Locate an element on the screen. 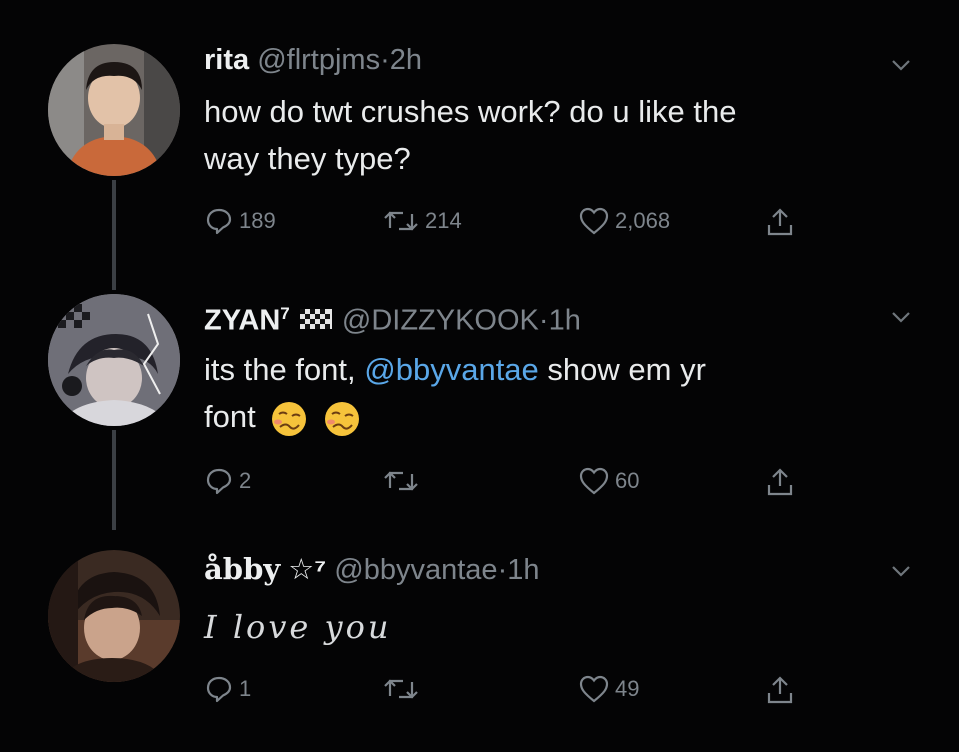 This screenshot has width=959, height=752. name-suffix: ☆⁷ is located at coordinates (307, 570).